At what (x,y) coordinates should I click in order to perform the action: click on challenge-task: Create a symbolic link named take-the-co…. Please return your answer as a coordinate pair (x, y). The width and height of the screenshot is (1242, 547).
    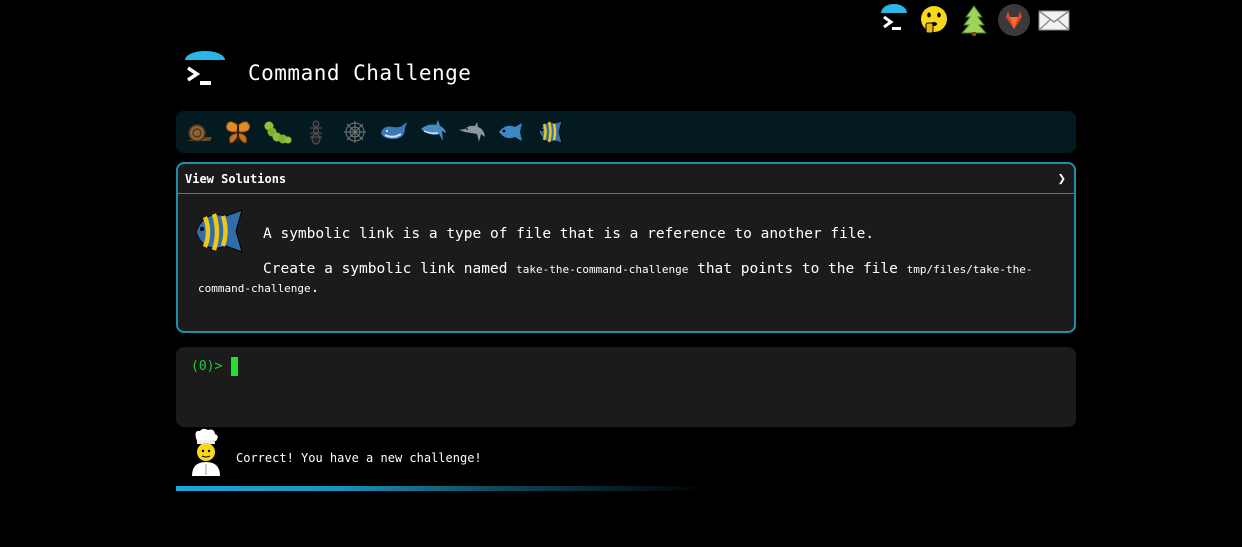
    Looking at the image, I should click on (628, 279).